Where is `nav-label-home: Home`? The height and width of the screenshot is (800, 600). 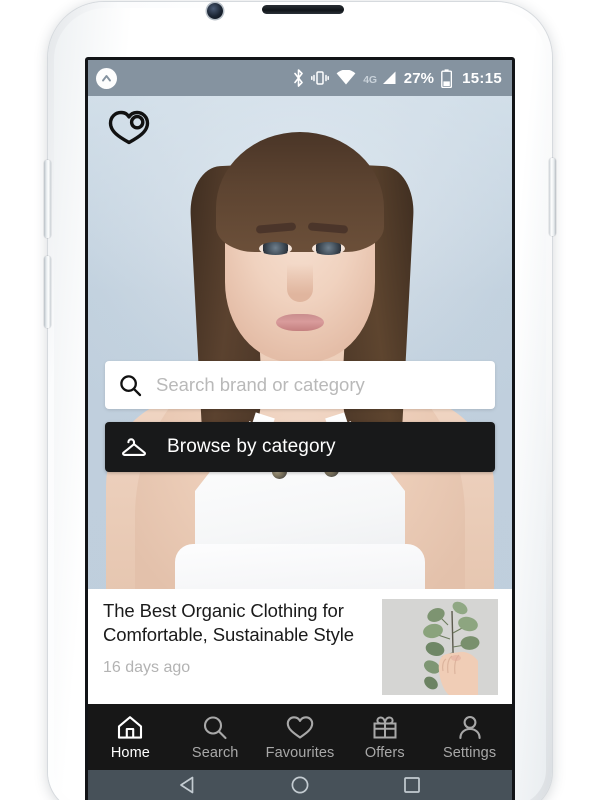
nav-label-home: Home is located at coordinates (130, 752).